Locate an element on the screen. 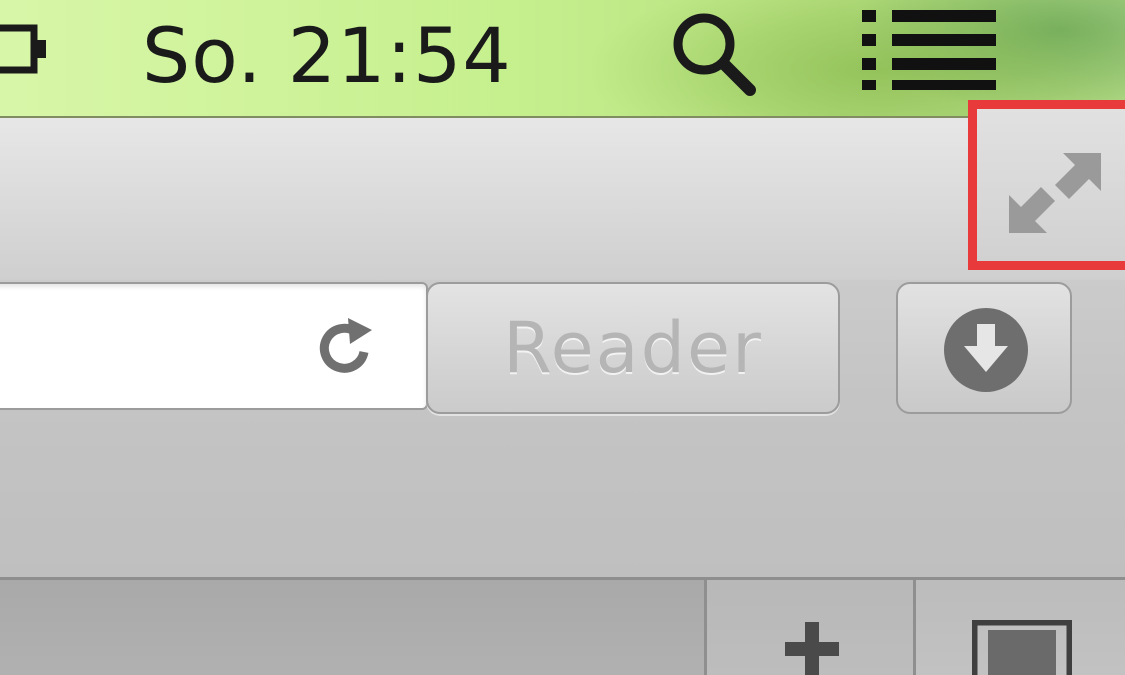  tab-overview-button is located at coordinates (1020, 627).